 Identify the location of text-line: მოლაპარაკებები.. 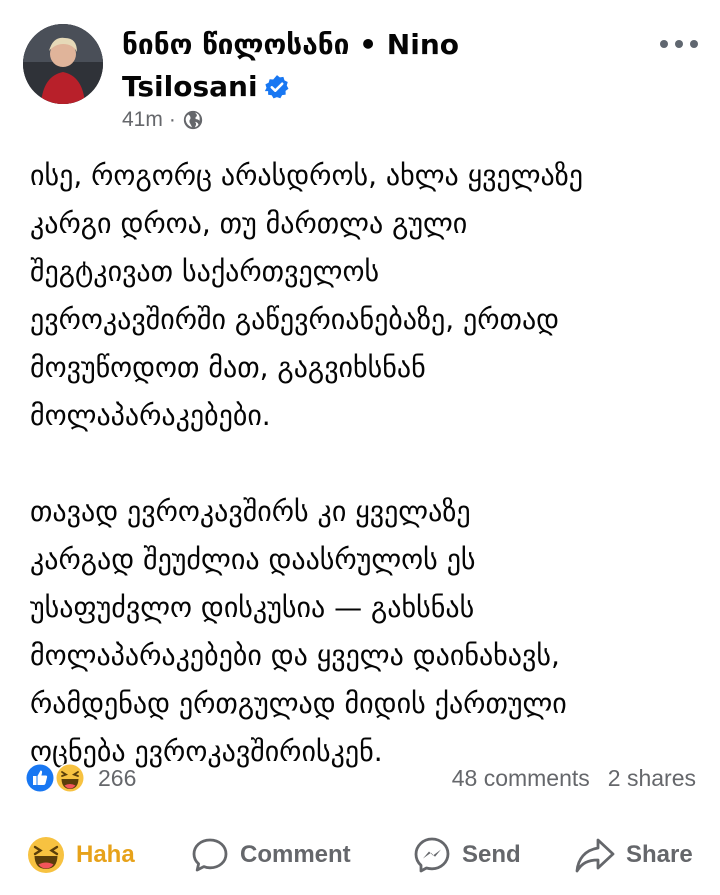
(150, 415).